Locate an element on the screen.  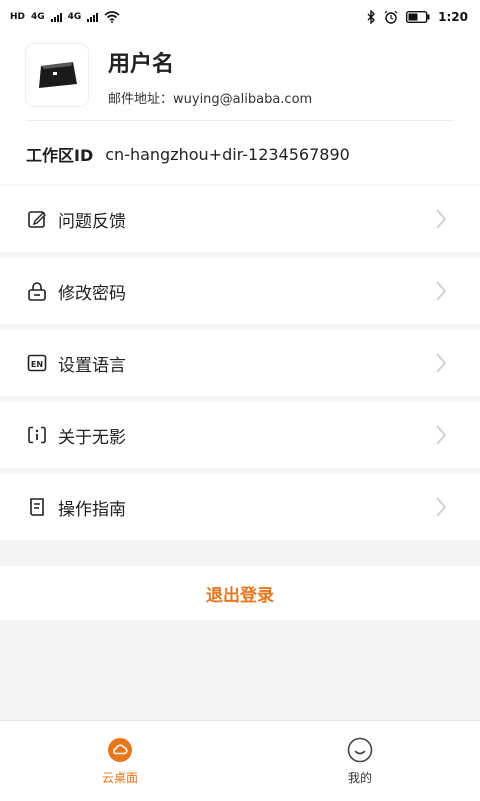
network-type-2: 4G is located at coordinates (74, 17).